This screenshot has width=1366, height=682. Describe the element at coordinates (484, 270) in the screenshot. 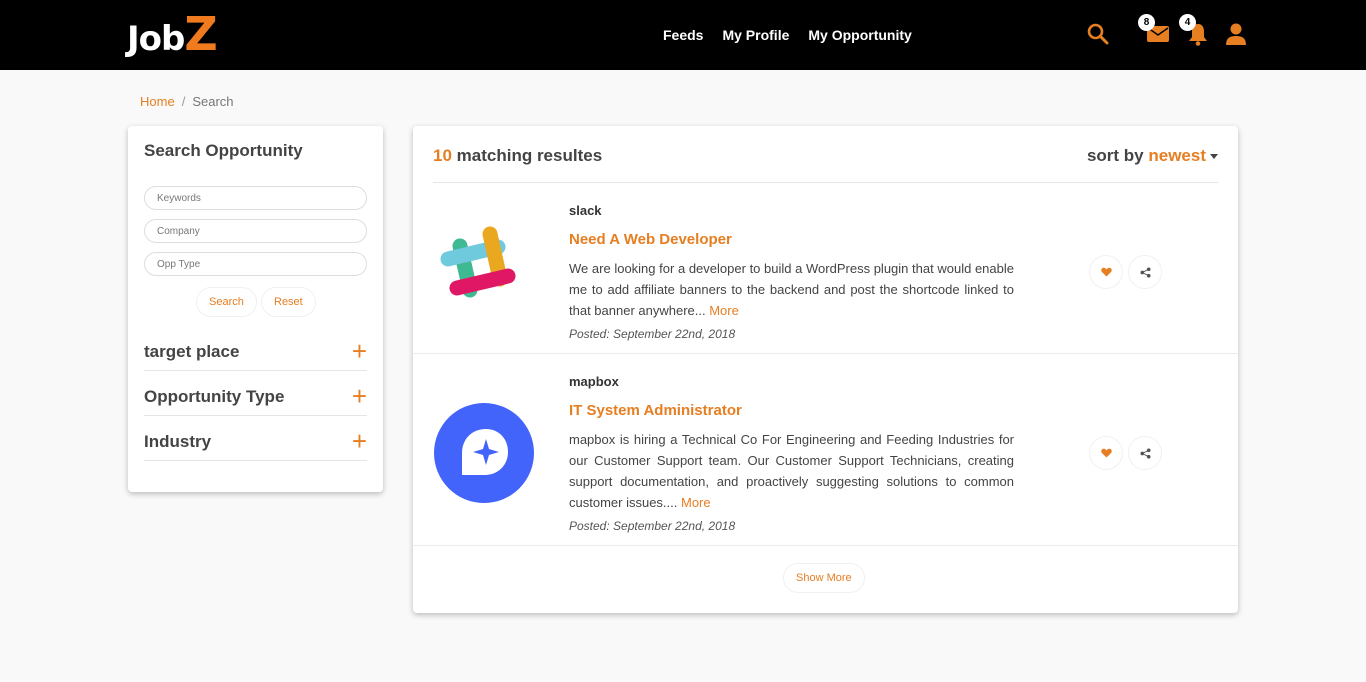

I see `slack-logo` at that location.